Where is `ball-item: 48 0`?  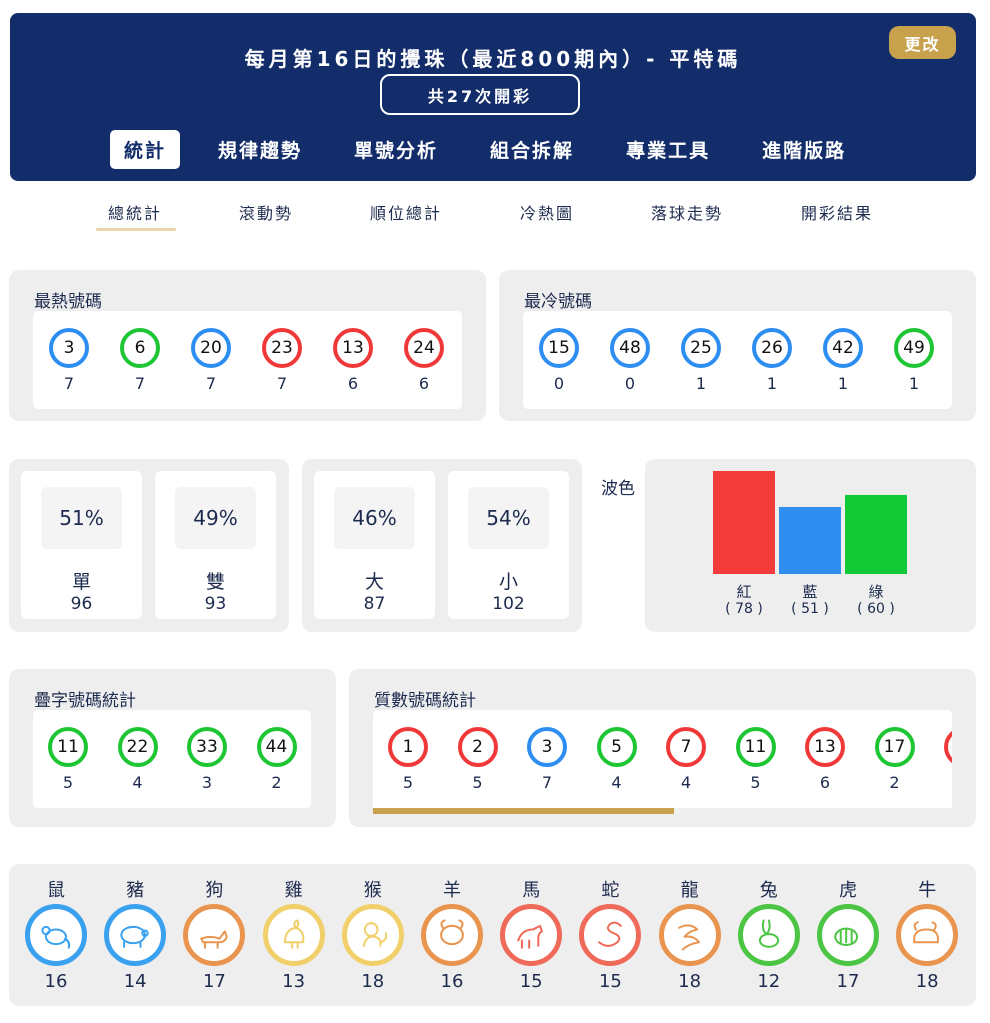
ball-item: 48 0 is located at coordinates (630, 360).